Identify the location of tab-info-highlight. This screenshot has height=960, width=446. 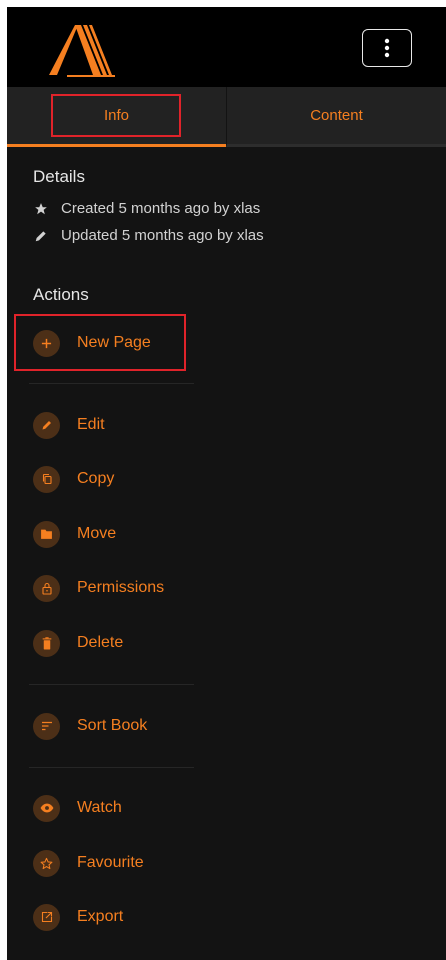
(116, 115).